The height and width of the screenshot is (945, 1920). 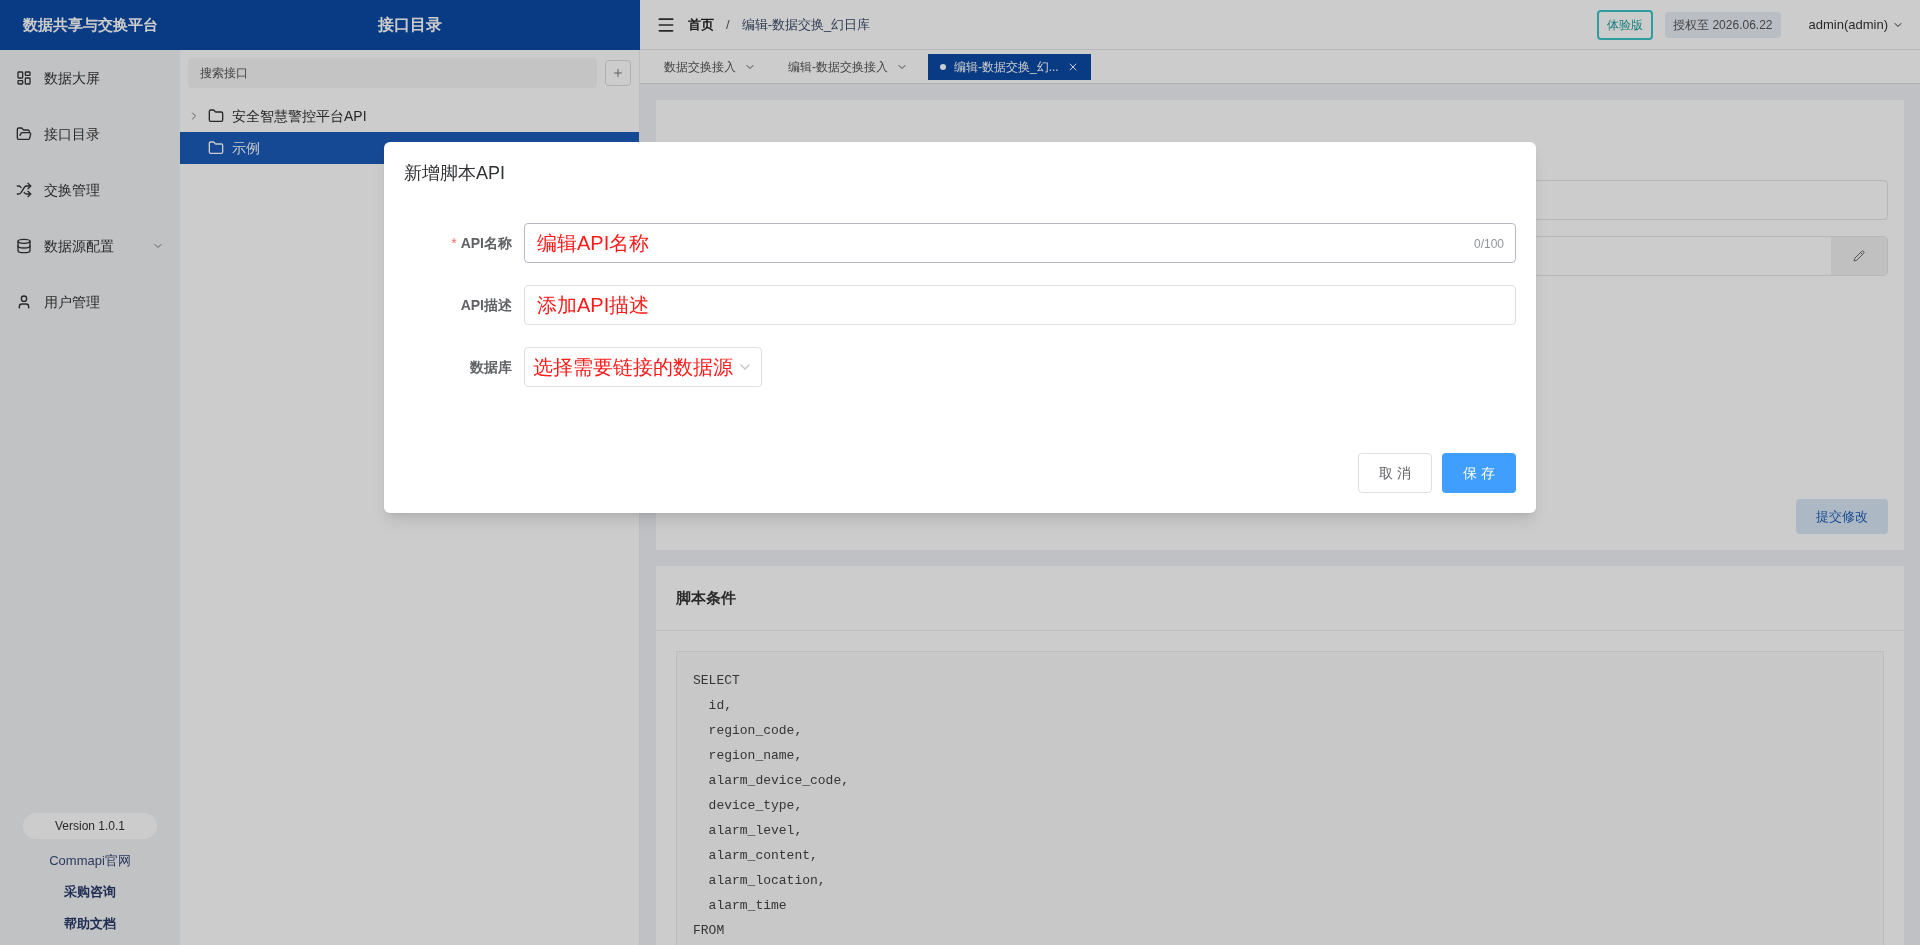 I want to click on dialog-title: 新增脚本API, so click(x=455, y=173).